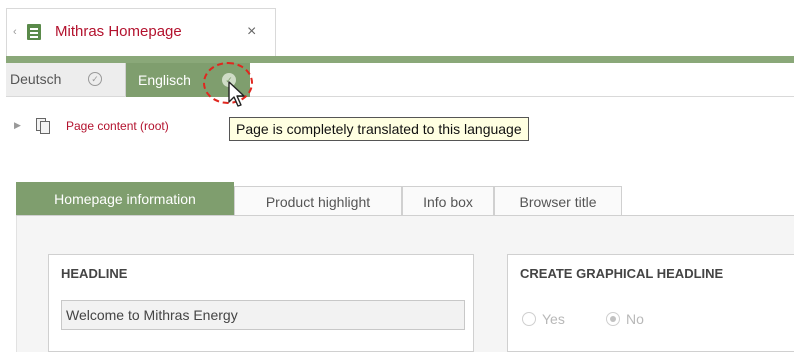 The image size is (794, 352). What do you see at coordinates (164, 80) in the screenshot?
I see `language-label: Englisch` at bounding box center [164, 80].